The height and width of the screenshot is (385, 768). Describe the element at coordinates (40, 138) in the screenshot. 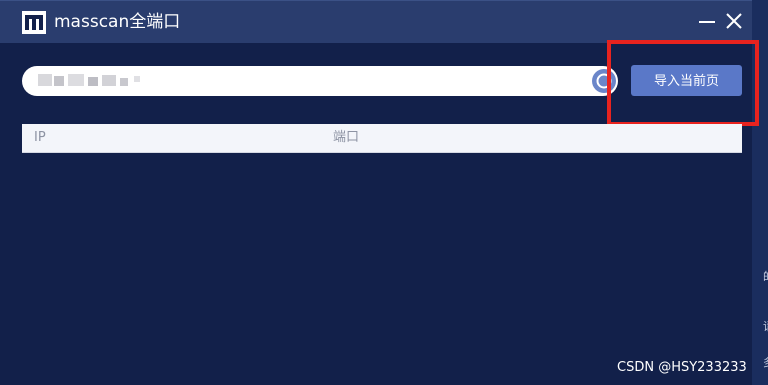

I see `column-header-ip: IP` at that location.